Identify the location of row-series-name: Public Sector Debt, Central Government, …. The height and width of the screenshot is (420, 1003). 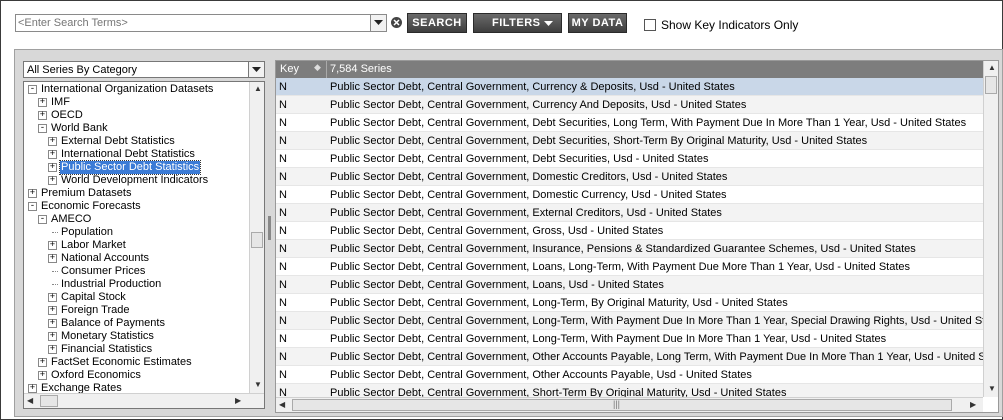
(532, 87).